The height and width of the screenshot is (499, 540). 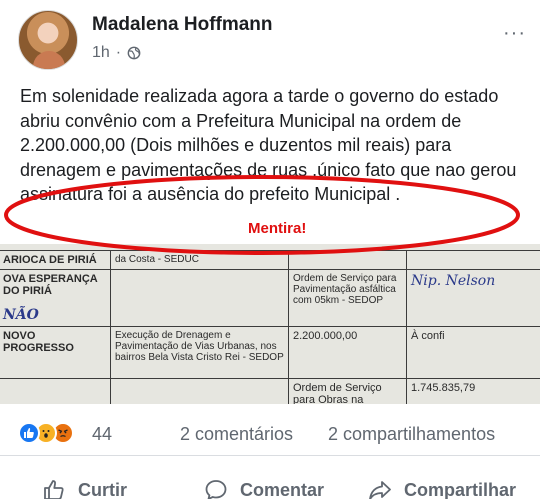 What do you see at coordinates (277, 228) in the screenshot?
I see `mentira-annotation: Mentira!` at bounding box center [277, 228].